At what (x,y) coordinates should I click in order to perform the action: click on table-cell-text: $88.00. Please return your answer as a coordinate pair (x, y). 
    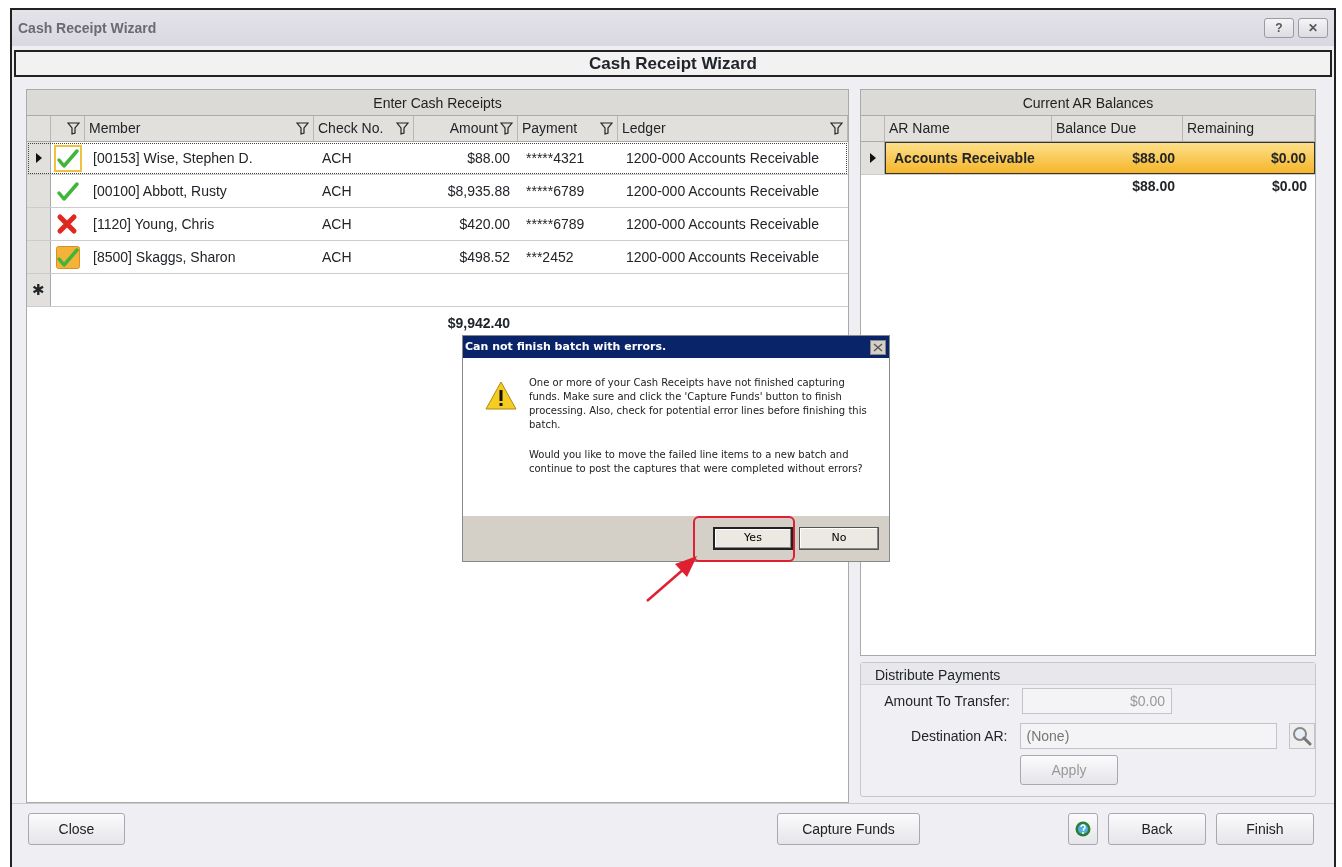
    Looking at the image, I should click on (488, 158).